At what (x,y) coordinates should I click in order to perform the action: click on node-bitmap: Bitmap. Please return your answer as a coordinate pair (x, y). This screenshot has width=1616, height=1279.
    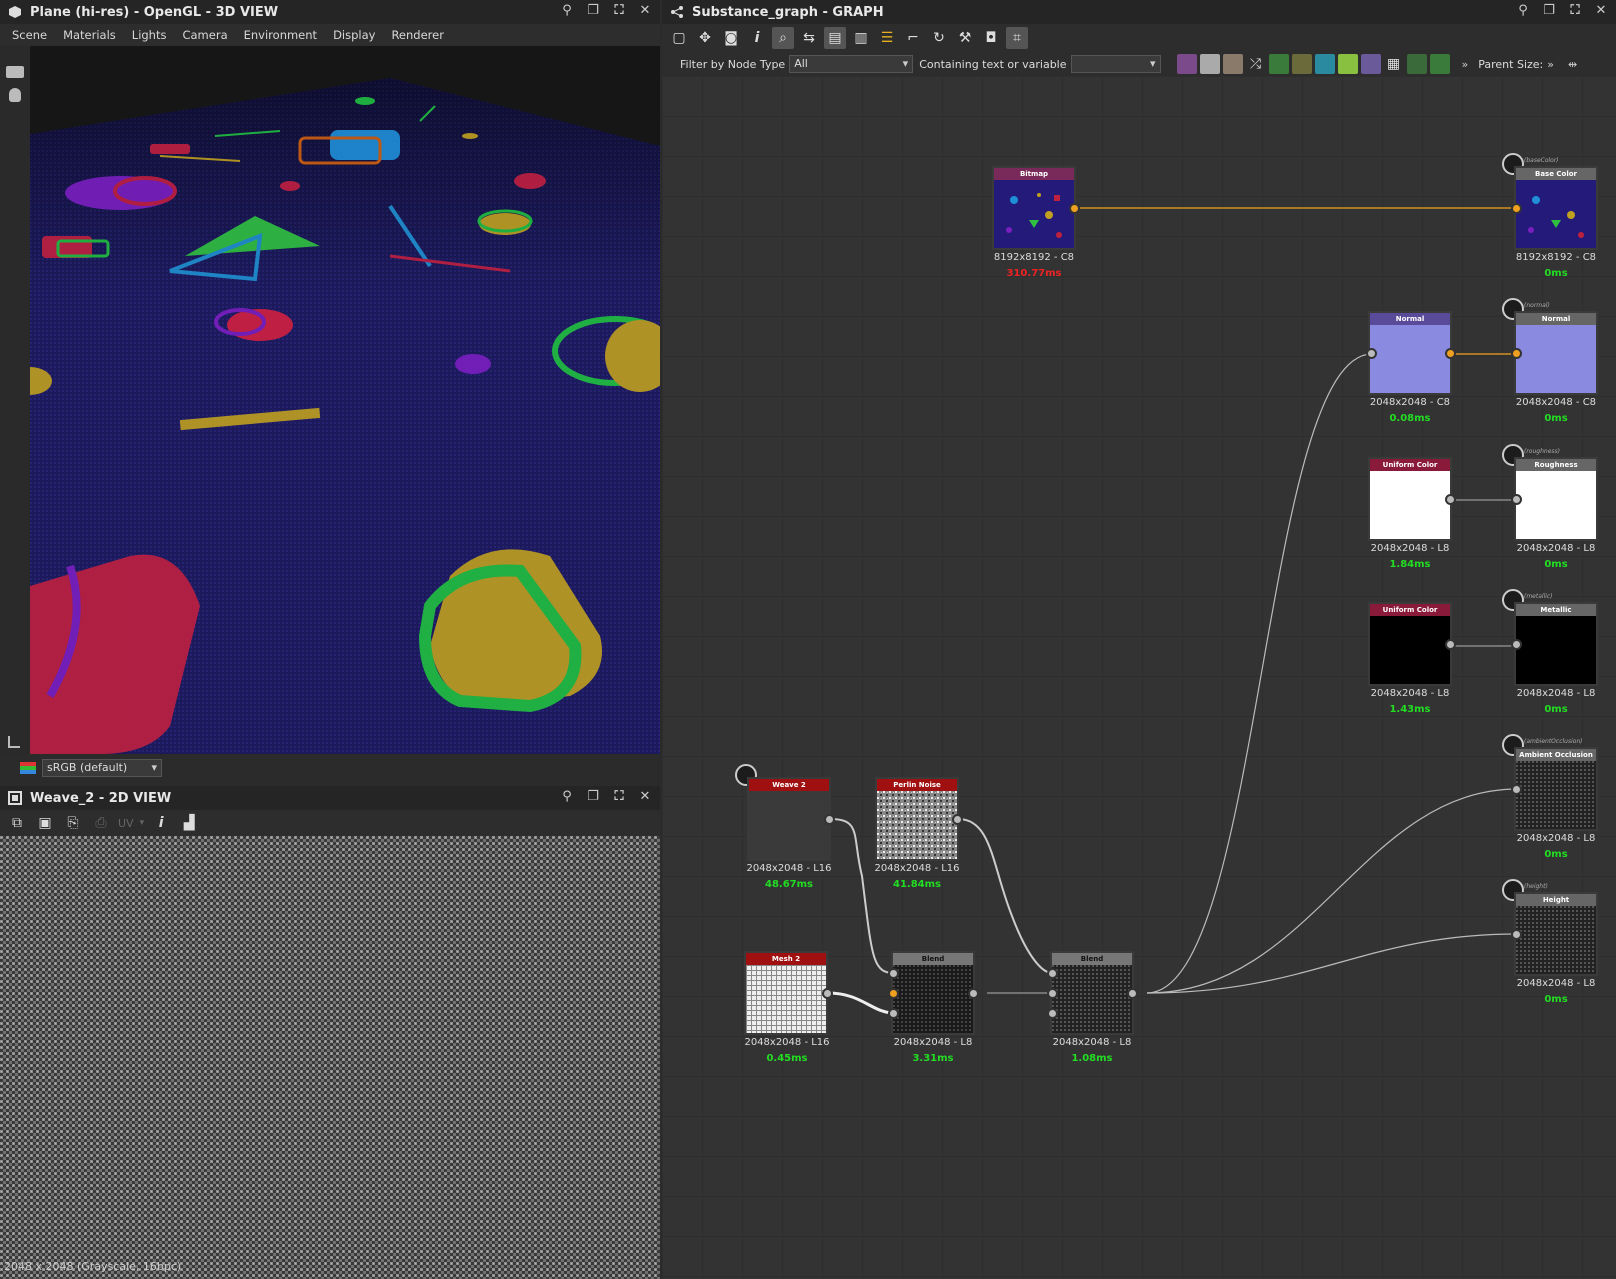
    Looking at the image, I should click on (1034, 208).